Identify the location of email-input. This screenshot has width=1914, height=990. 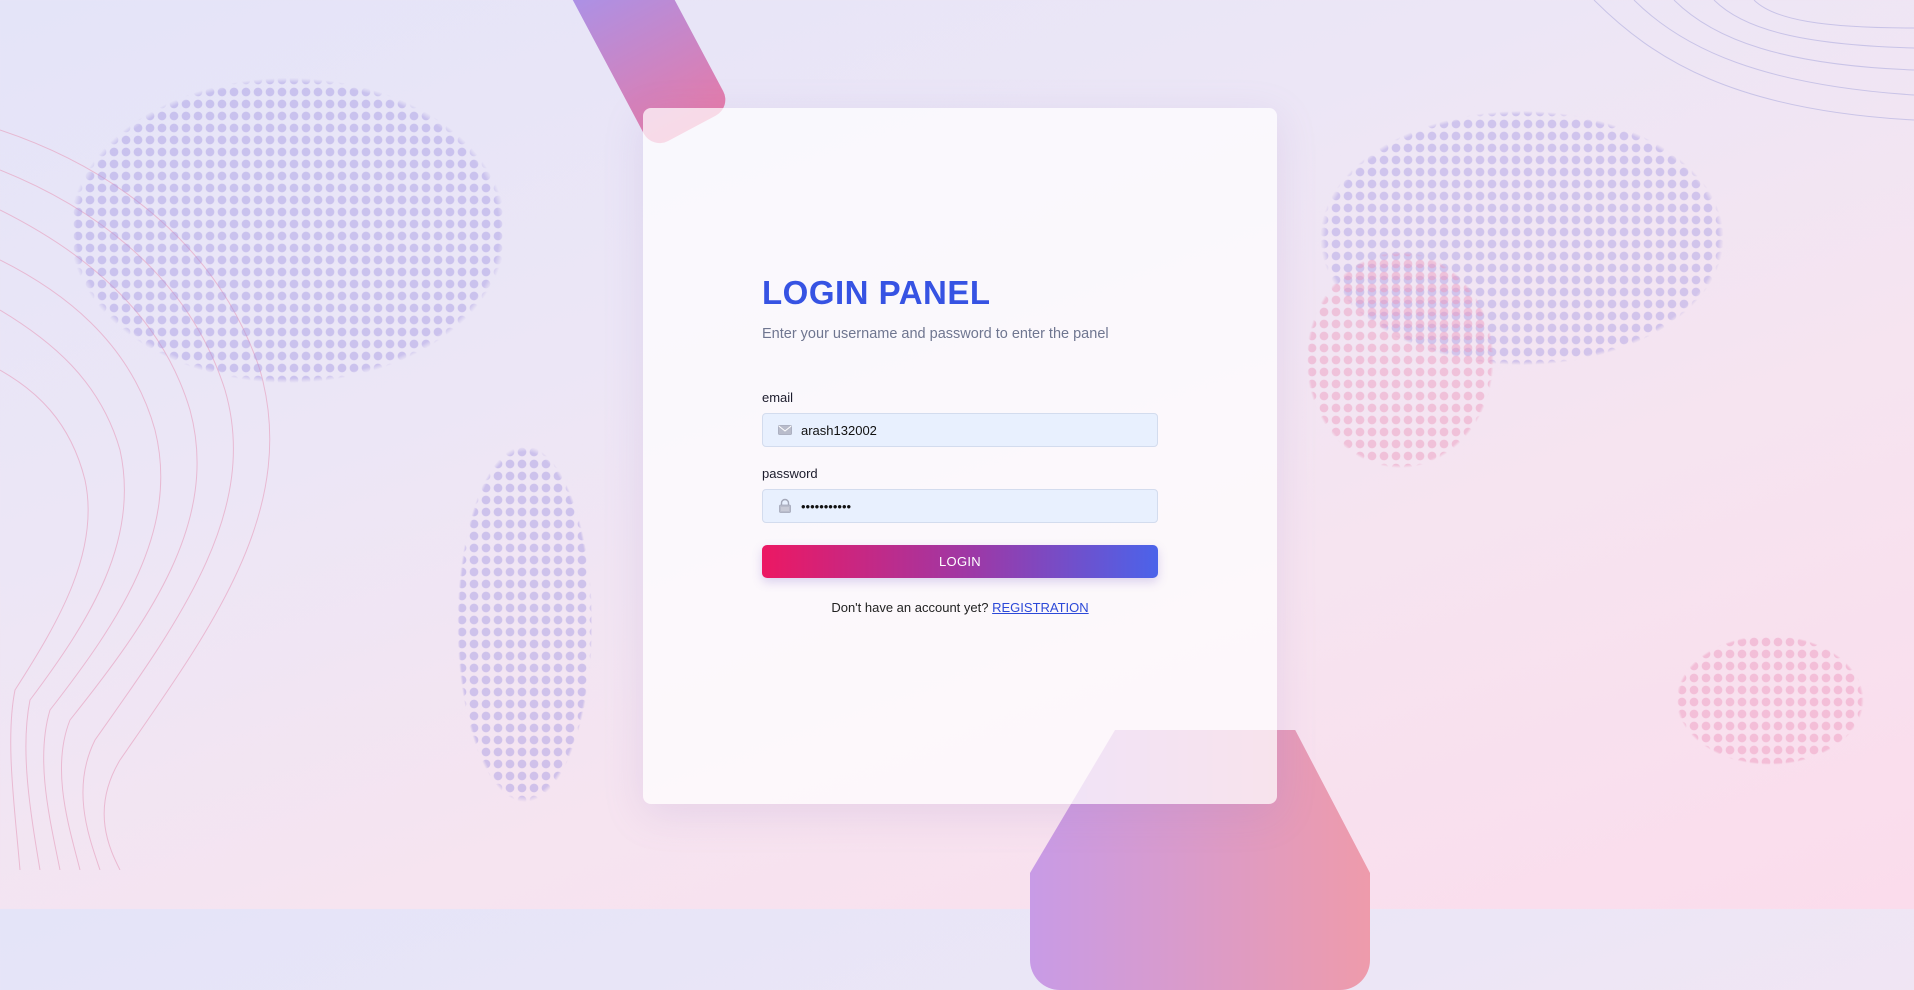
(979, 430).